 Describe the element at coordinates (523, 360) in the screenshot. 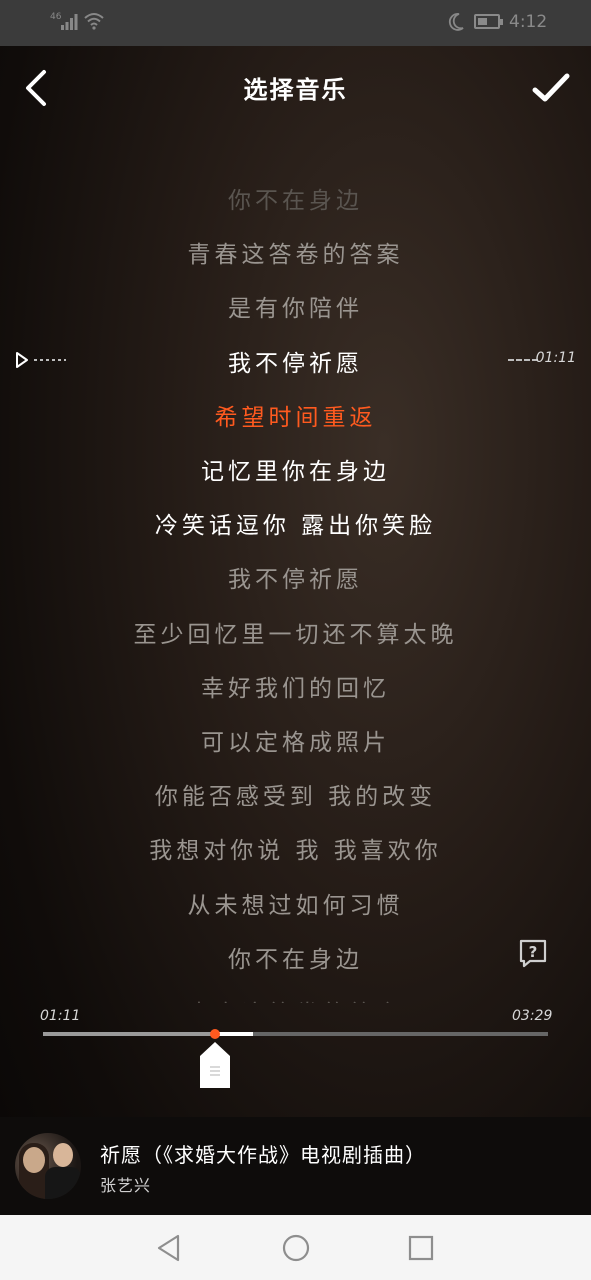

I see `marker-dash` at that location.